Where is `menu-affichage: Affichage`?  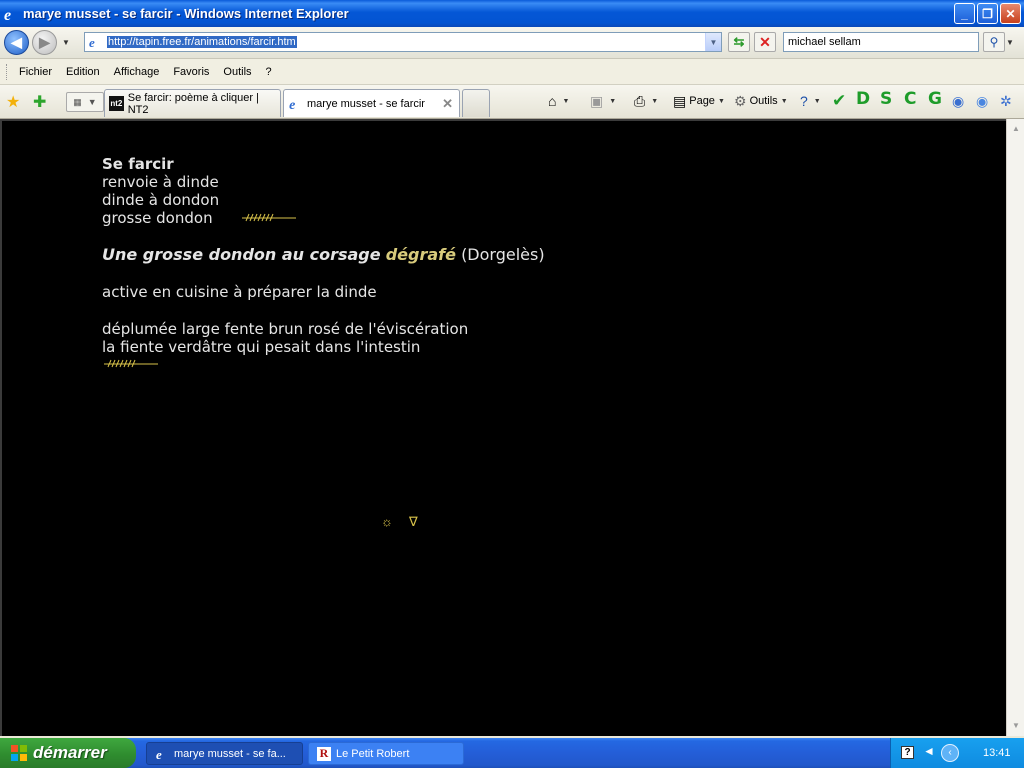 menu-affichage: Affichage is located at coordinates (137, 72).